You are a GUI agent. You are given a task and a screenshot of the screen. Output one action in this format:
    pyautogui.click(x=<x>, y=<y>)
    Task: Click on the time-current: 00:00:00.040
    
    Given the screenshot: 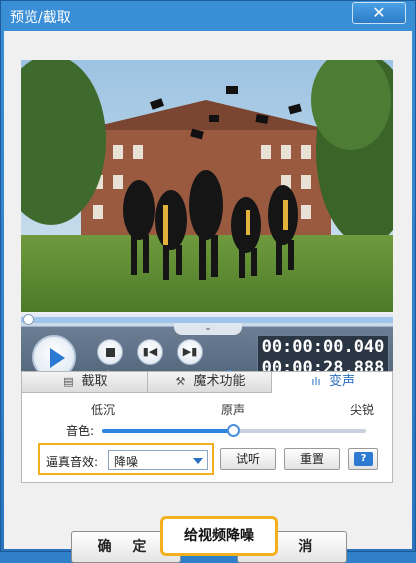 What is the action you would take?
    pyautogui.click(x=323, y=347)
    